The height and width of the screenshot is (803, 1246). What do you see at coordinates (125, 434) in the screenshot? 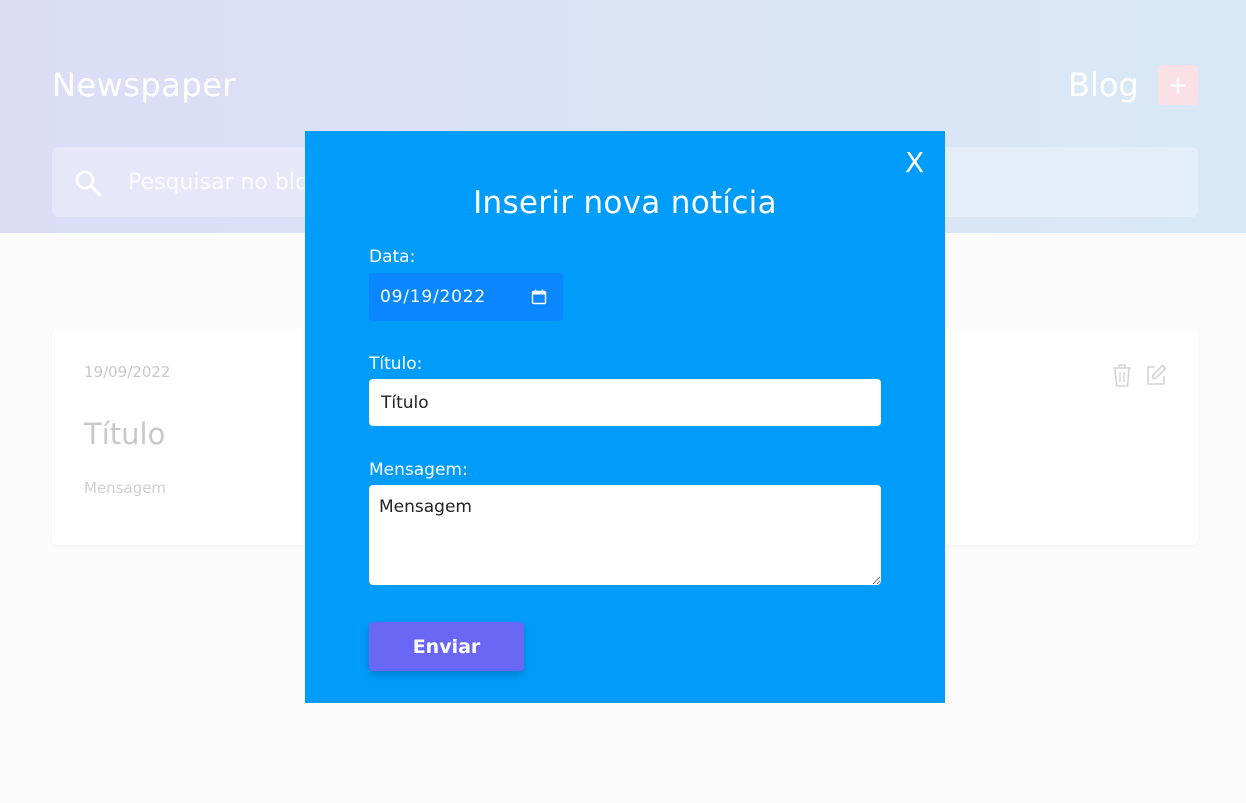
I see `card-title: Título` at bounding box center [125, 434].